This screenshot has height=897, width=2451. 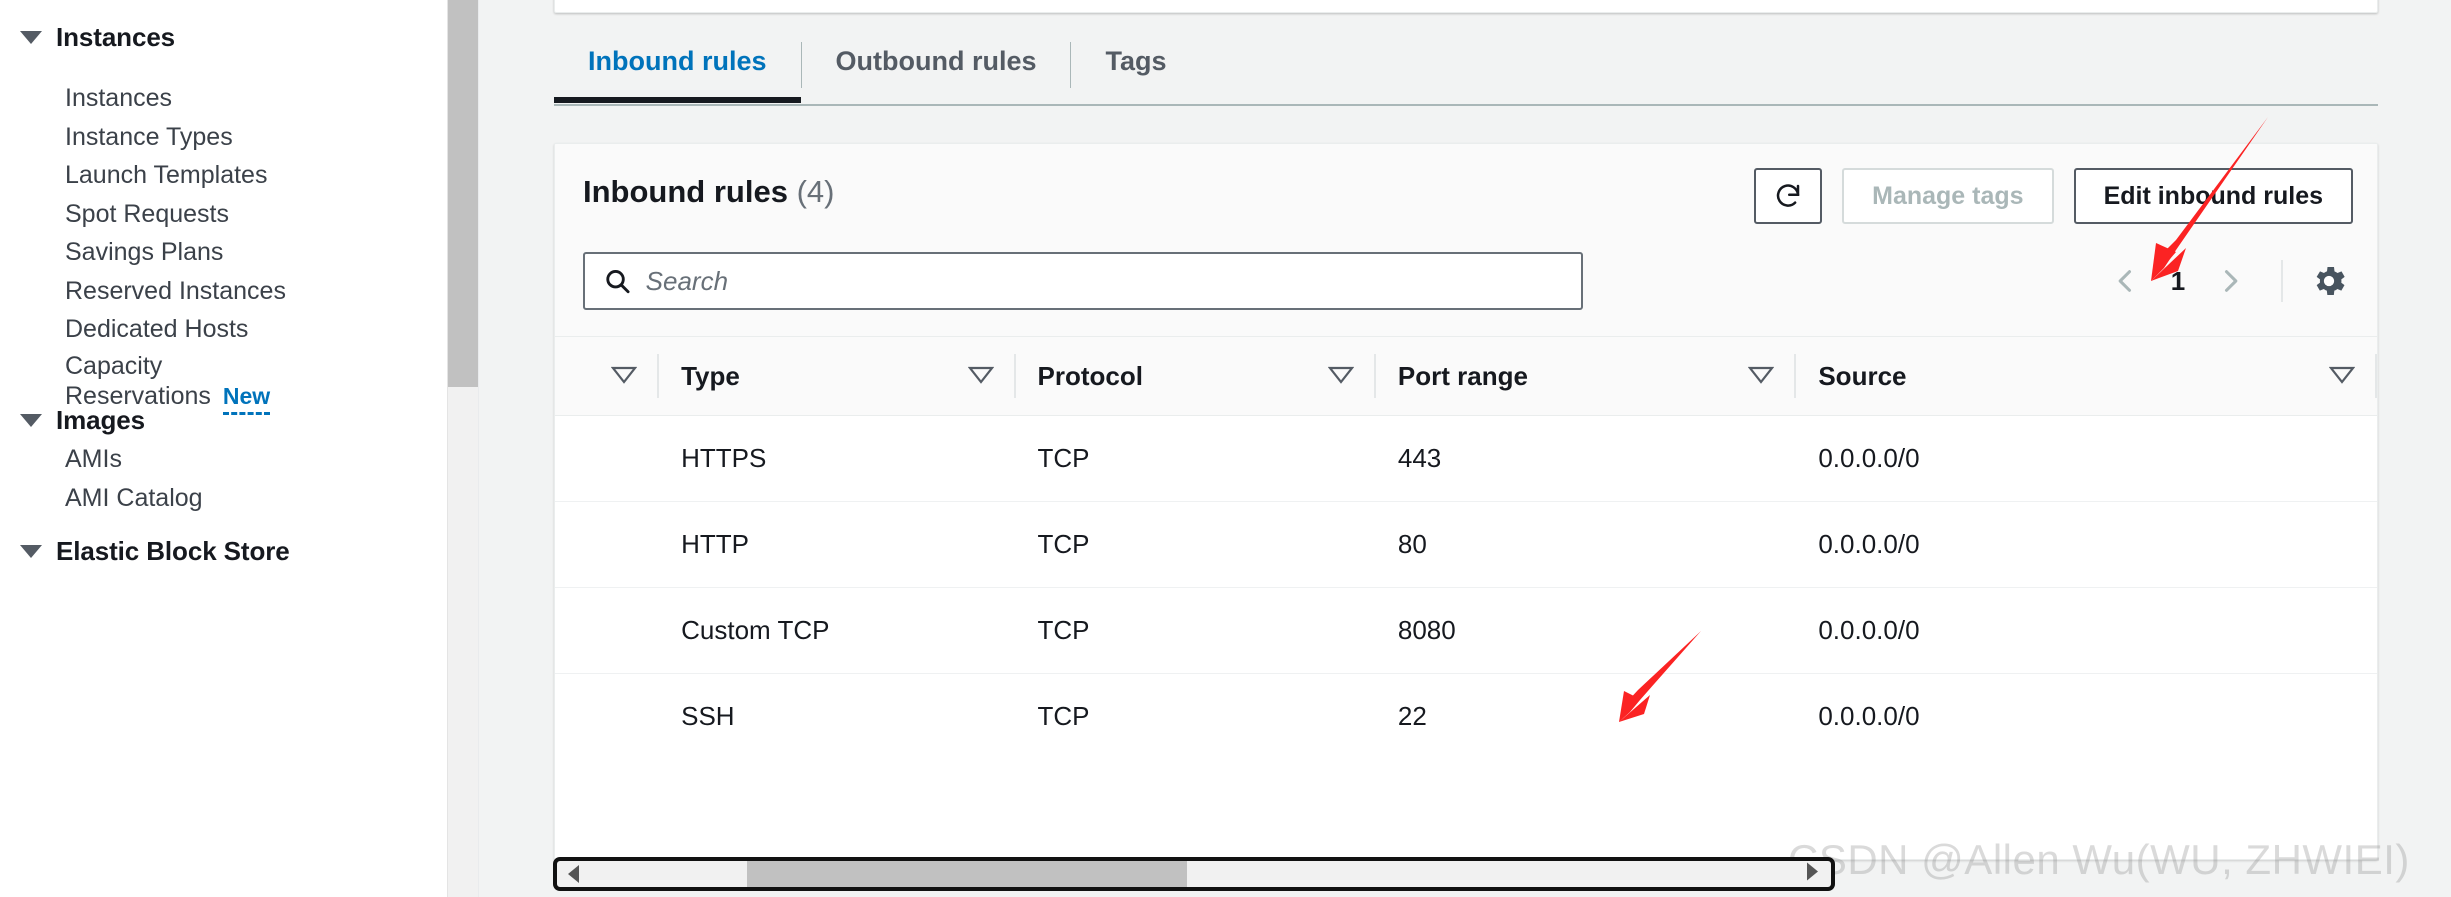 What do you see at coordinates (2213, 196) in the screenshot?
I see `edit-inbound-rules-button: Edit inbound rules` at bounding box center [2213, 196].